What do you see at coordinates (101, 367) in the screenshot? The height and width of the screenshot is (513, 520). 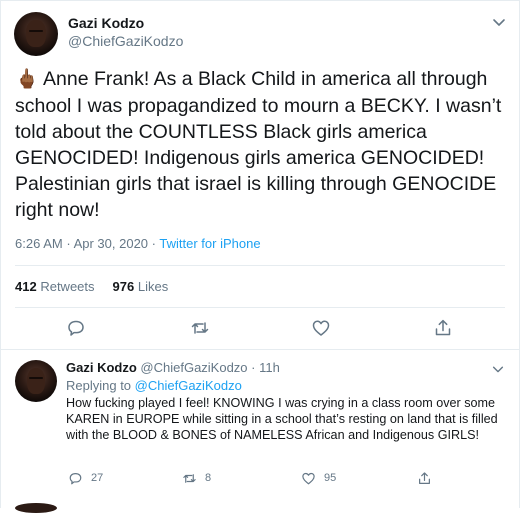 I see `reply-author-display-name: Gazi Kodzo` at bounding box center [101, 367].